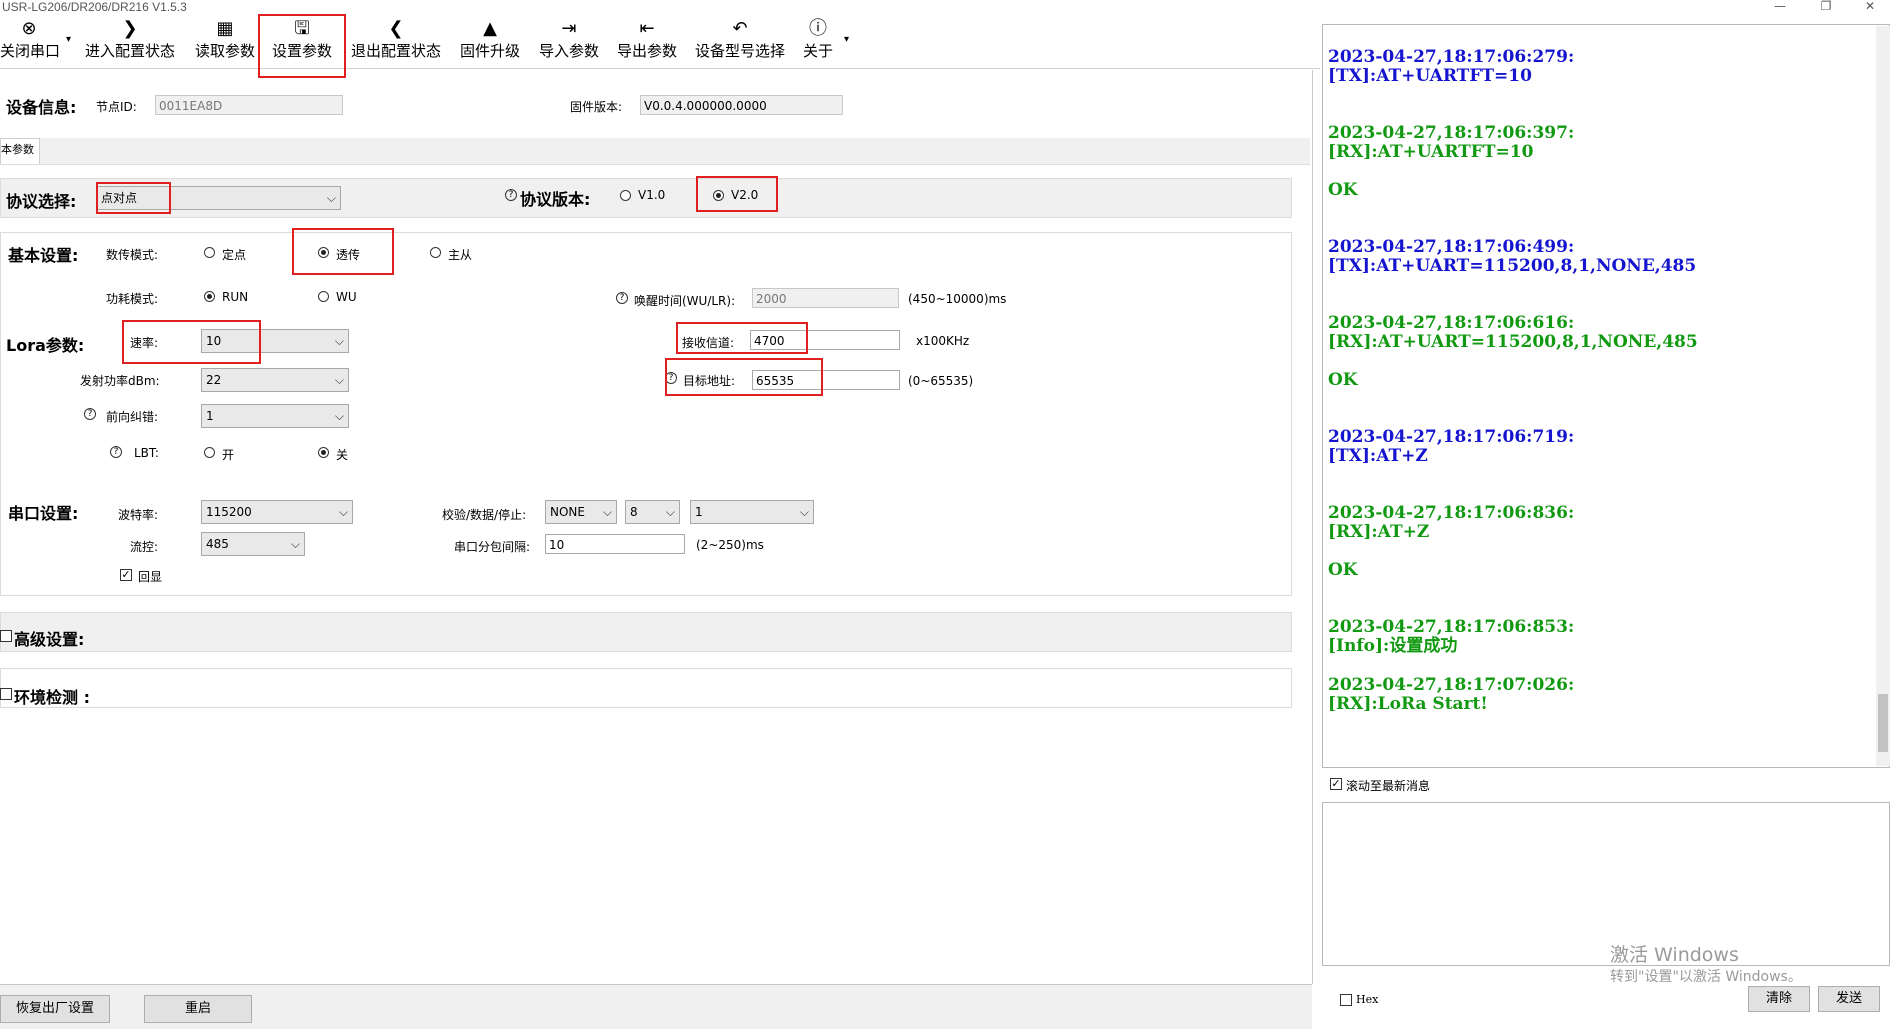  I want to click on log-message: [TX]:AT+UART=115200,8,1,NONE,485, so click(1512, 266).